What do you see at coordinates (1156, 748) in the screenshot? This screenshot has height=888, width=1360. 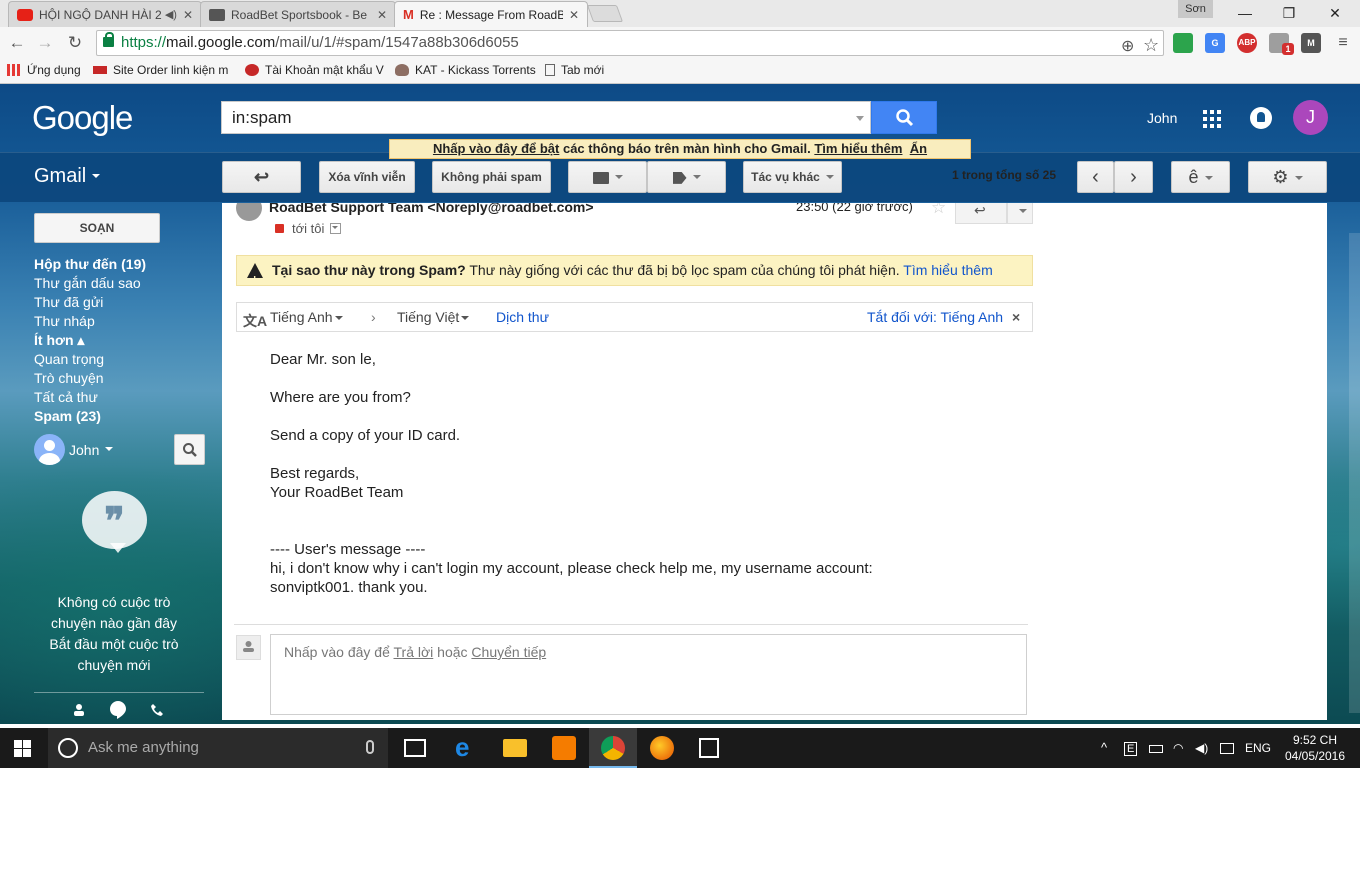 I see `battery-icon` at bounding box center [1156, 748].